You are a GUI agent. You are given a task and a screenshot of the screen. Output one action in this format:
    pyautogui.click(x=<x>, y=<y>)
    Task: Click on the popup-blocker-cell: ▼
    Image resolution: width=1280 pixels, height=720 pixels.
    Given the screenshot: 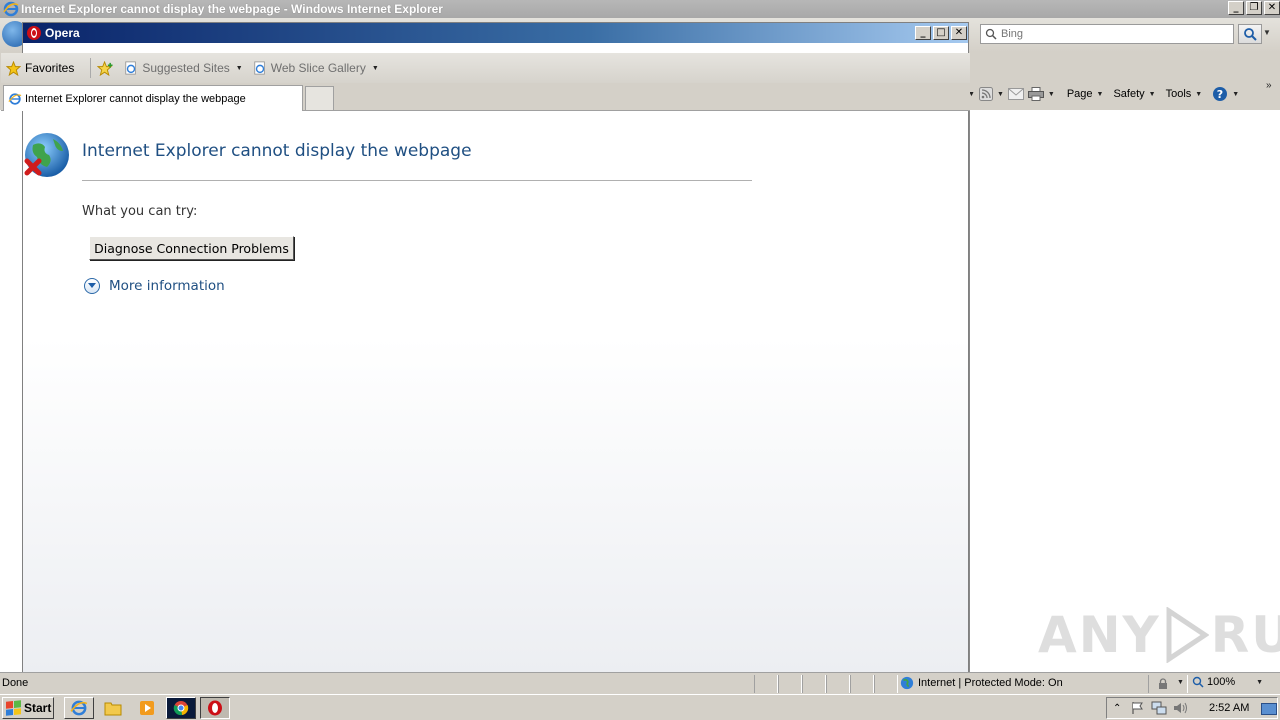 What is the action you would take?
    pyautogui.click(x=1168, y=684)
    